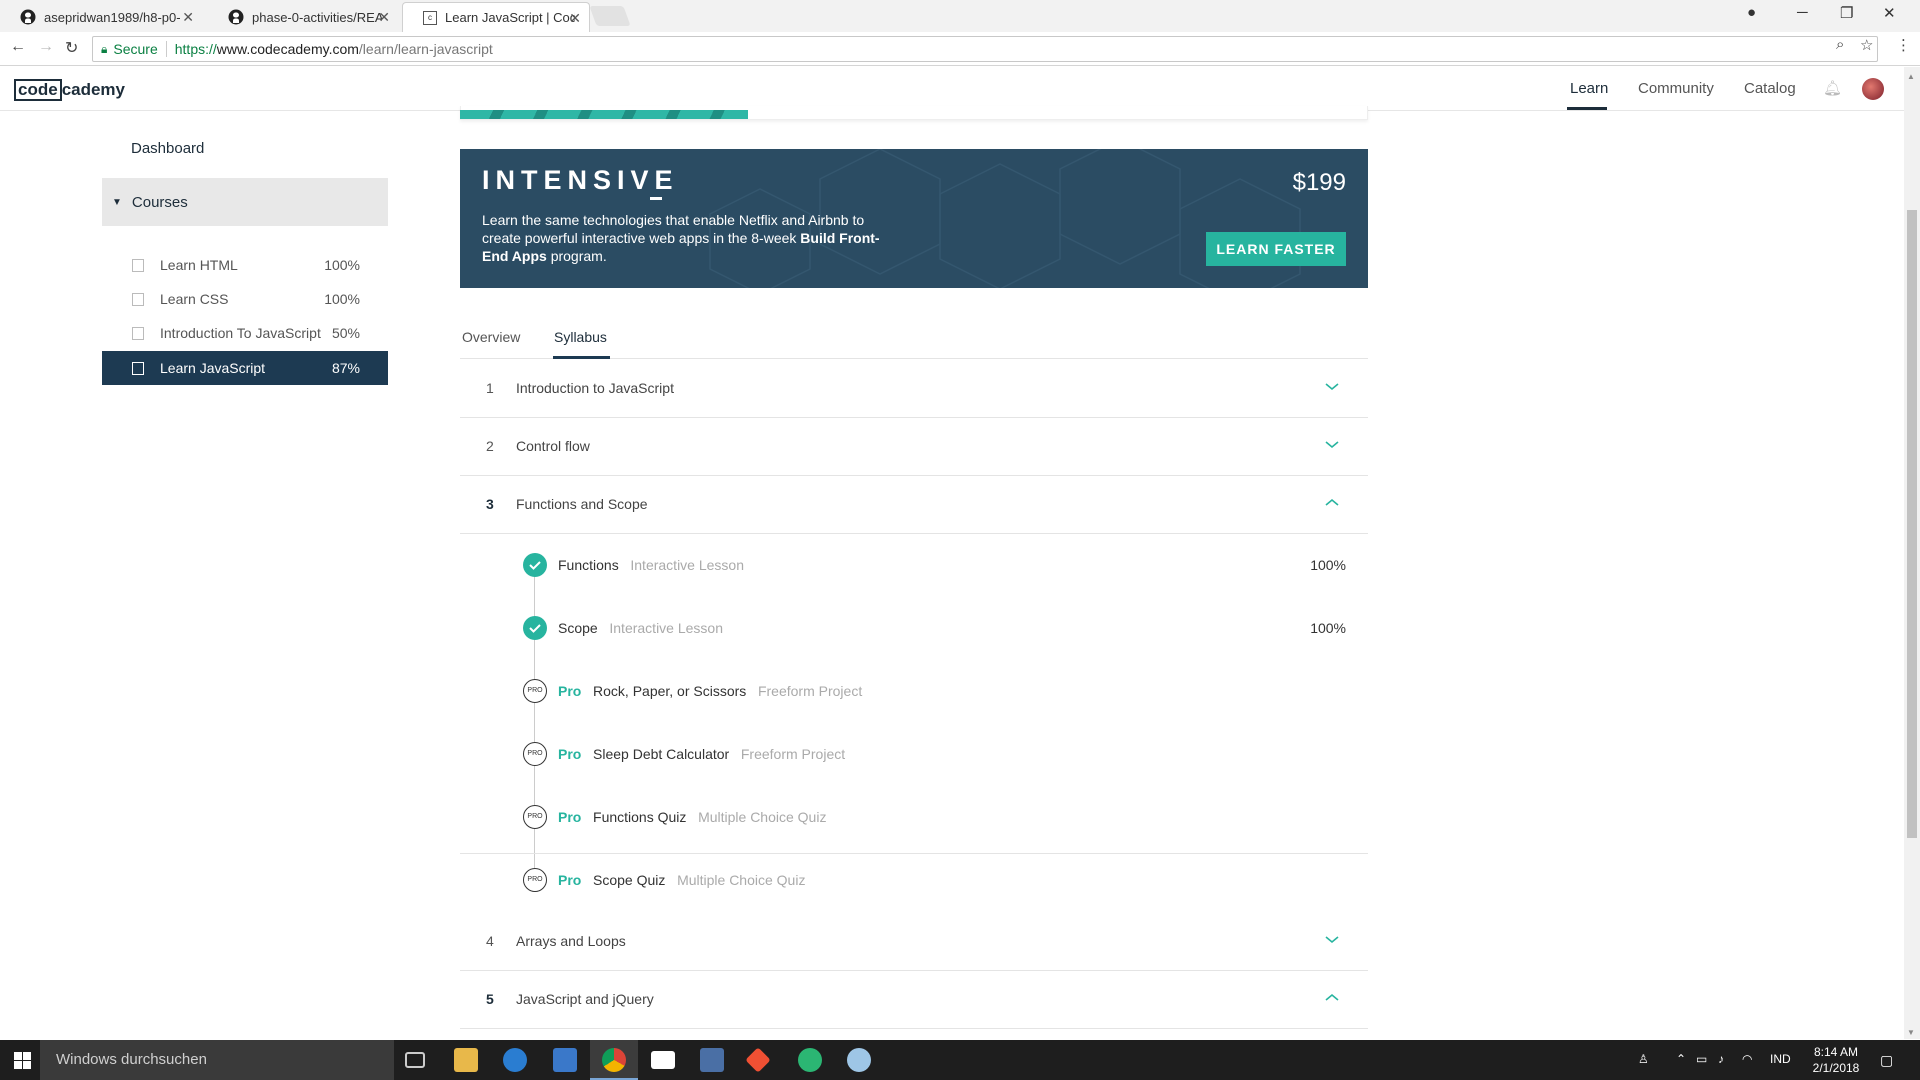  What do you see at coordinates (610, 16) in the screenshot?
I see `new-tab-button` at bounding box center [610, 16].